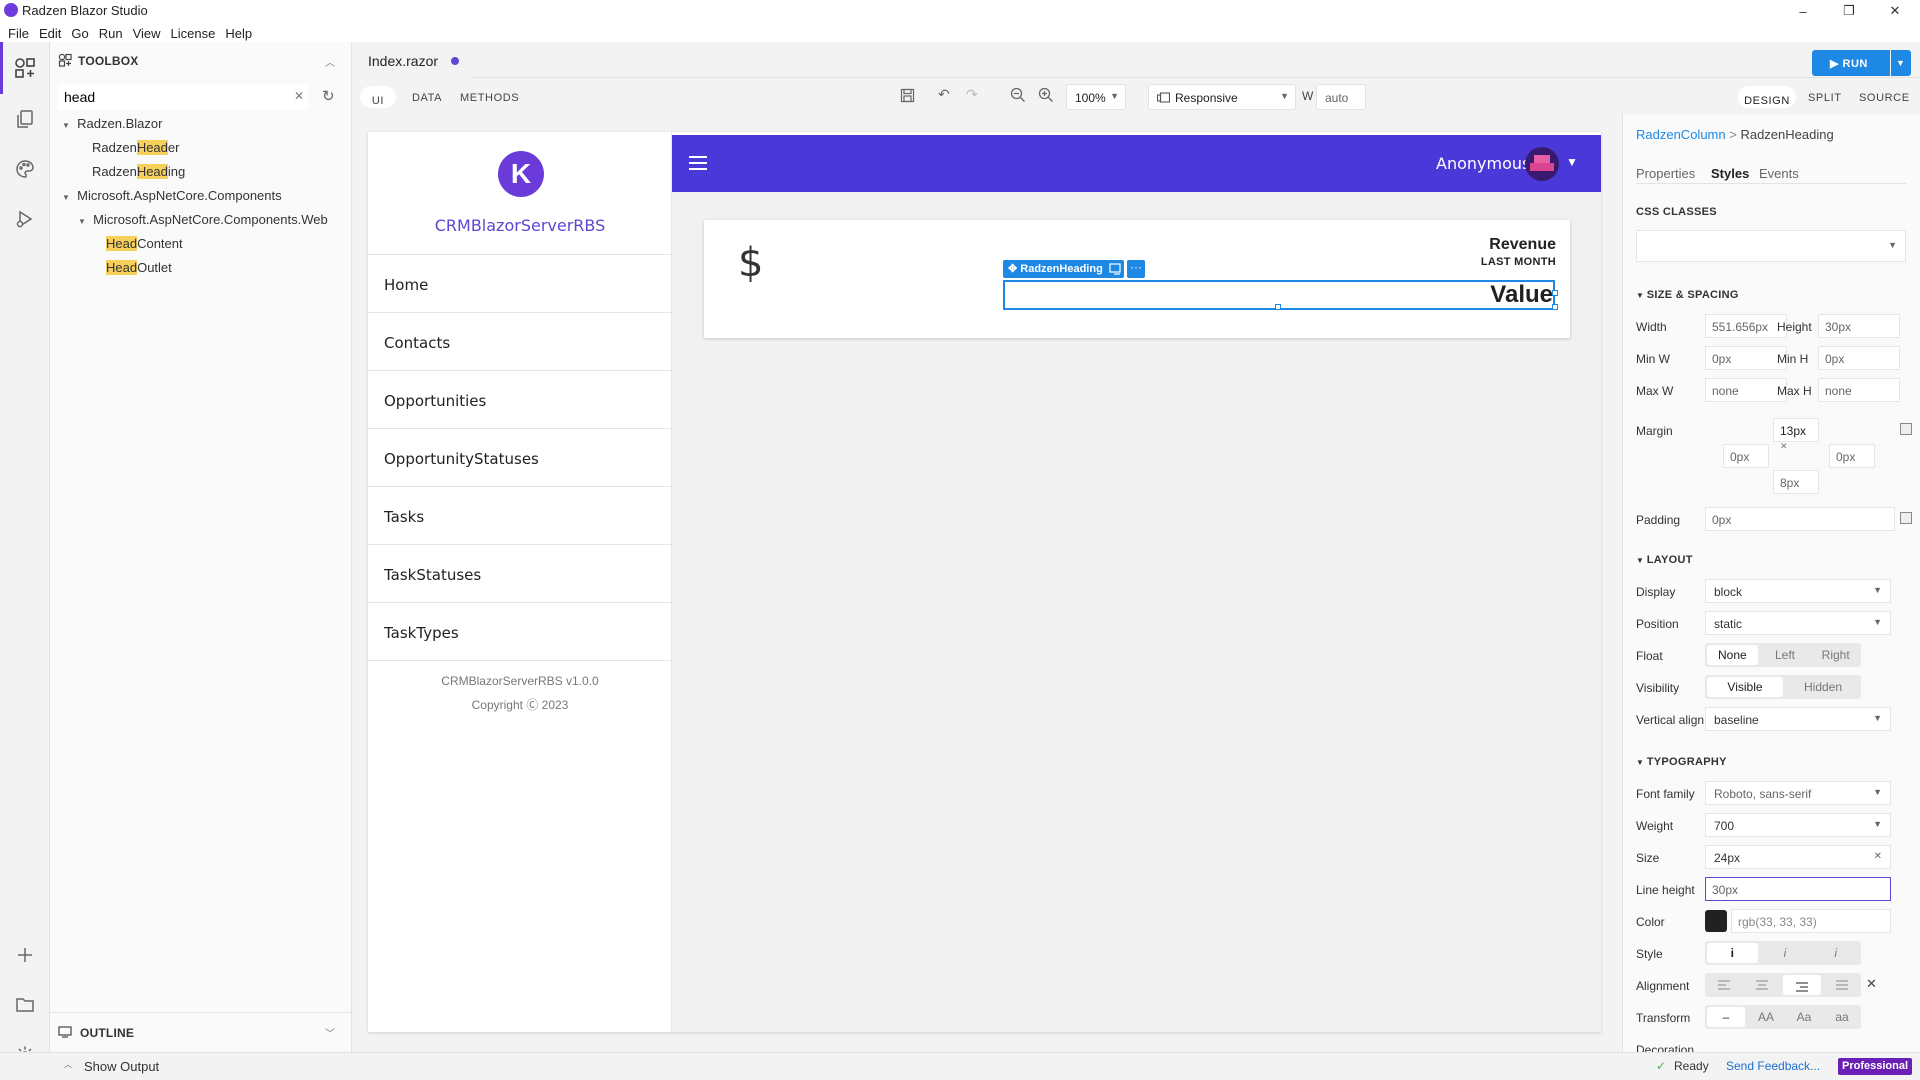 Image resolution: width=1920 pixels, height=1080 pixels. Describe the element at coordinates (203, 219) in the screenshot. I see `tree-node-aspnetcore-components-web: ▼ Microsoft.AspNetCore.Components.Web` at that location.